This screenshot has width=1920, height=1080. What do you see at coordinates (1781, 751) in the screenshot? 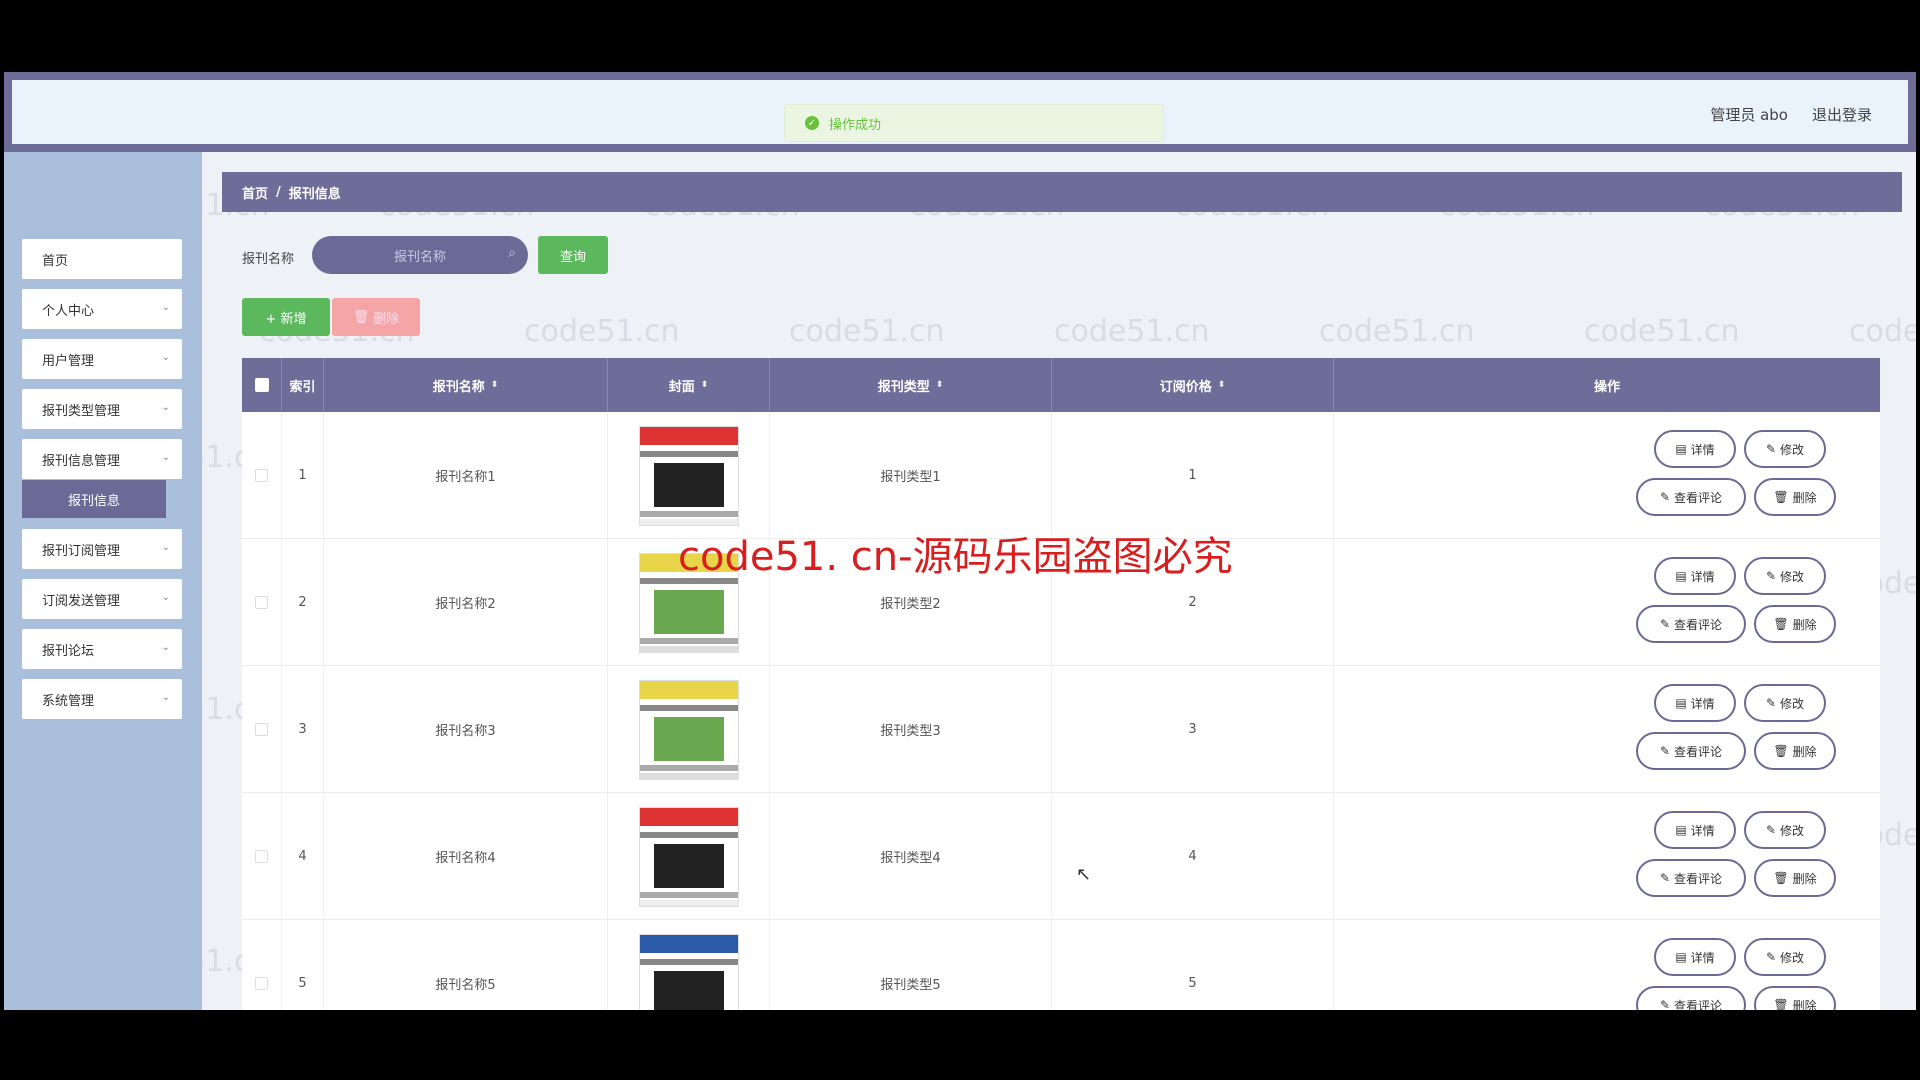
I see `trash-icon: 🗑` at bounding box center [1781, 751].